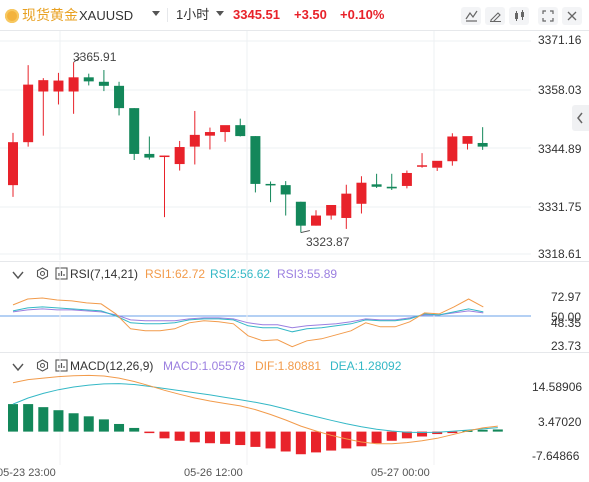 The height and width of the screenshot is (482, 589). I want to click on header-bar: 现货黄金 XAUUSD 1小时 3345.51 +3.50 +0.10%, so click(294, 15).